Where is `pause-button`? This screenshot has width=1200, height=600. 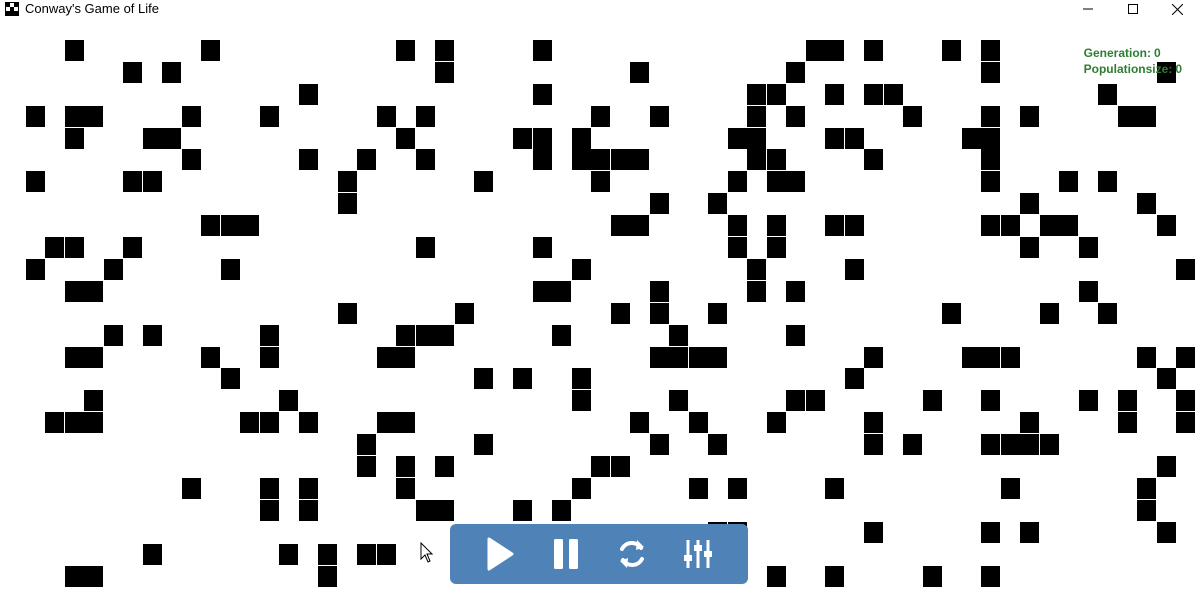 pause-button is located at coordinates (566, 554).